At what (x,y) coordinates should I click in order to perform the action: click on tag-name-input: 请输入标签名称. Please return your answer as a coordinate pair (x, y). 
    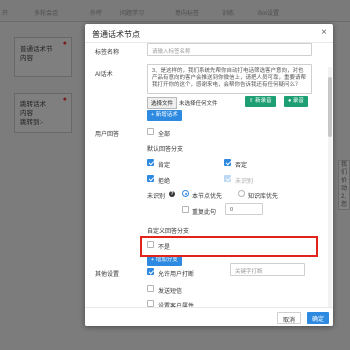
    Looking at the image, I should click on (229, 49).